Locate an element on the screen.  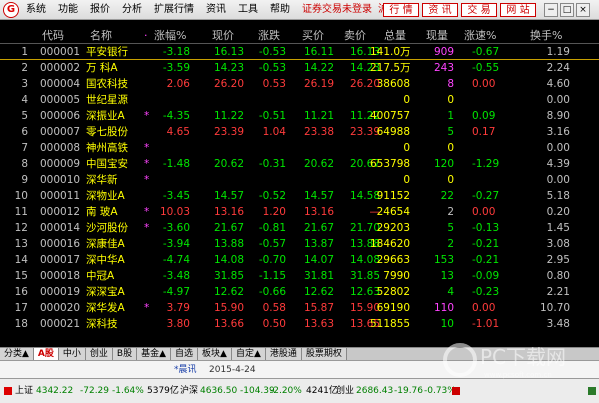
close-icon: × is located at coordinates (583, 10).